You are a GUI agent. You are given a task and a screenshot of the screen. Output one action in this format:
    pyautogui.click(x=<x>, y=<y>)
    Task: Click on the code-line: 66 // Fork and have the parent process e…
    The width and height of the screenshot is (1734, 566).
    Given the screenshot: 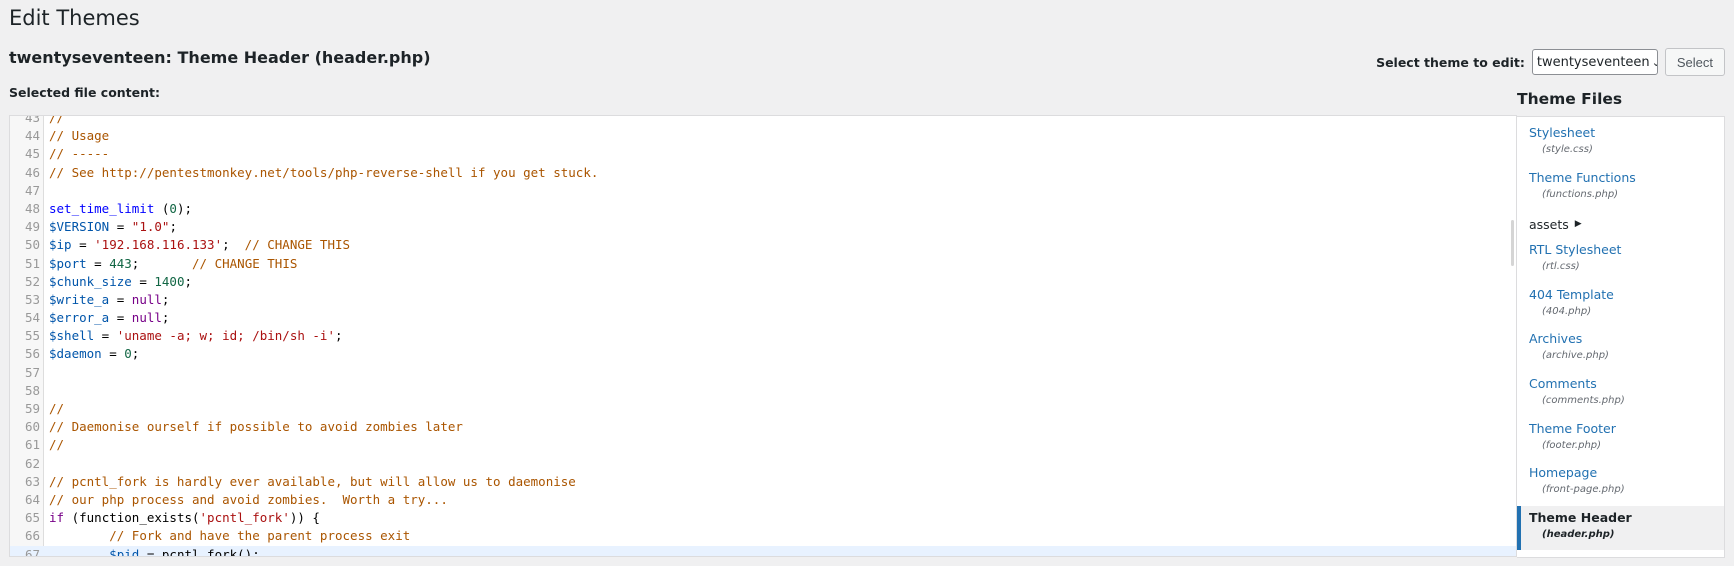 What is the action you would take?
    pyautogui.click(x=763, y=536)
    